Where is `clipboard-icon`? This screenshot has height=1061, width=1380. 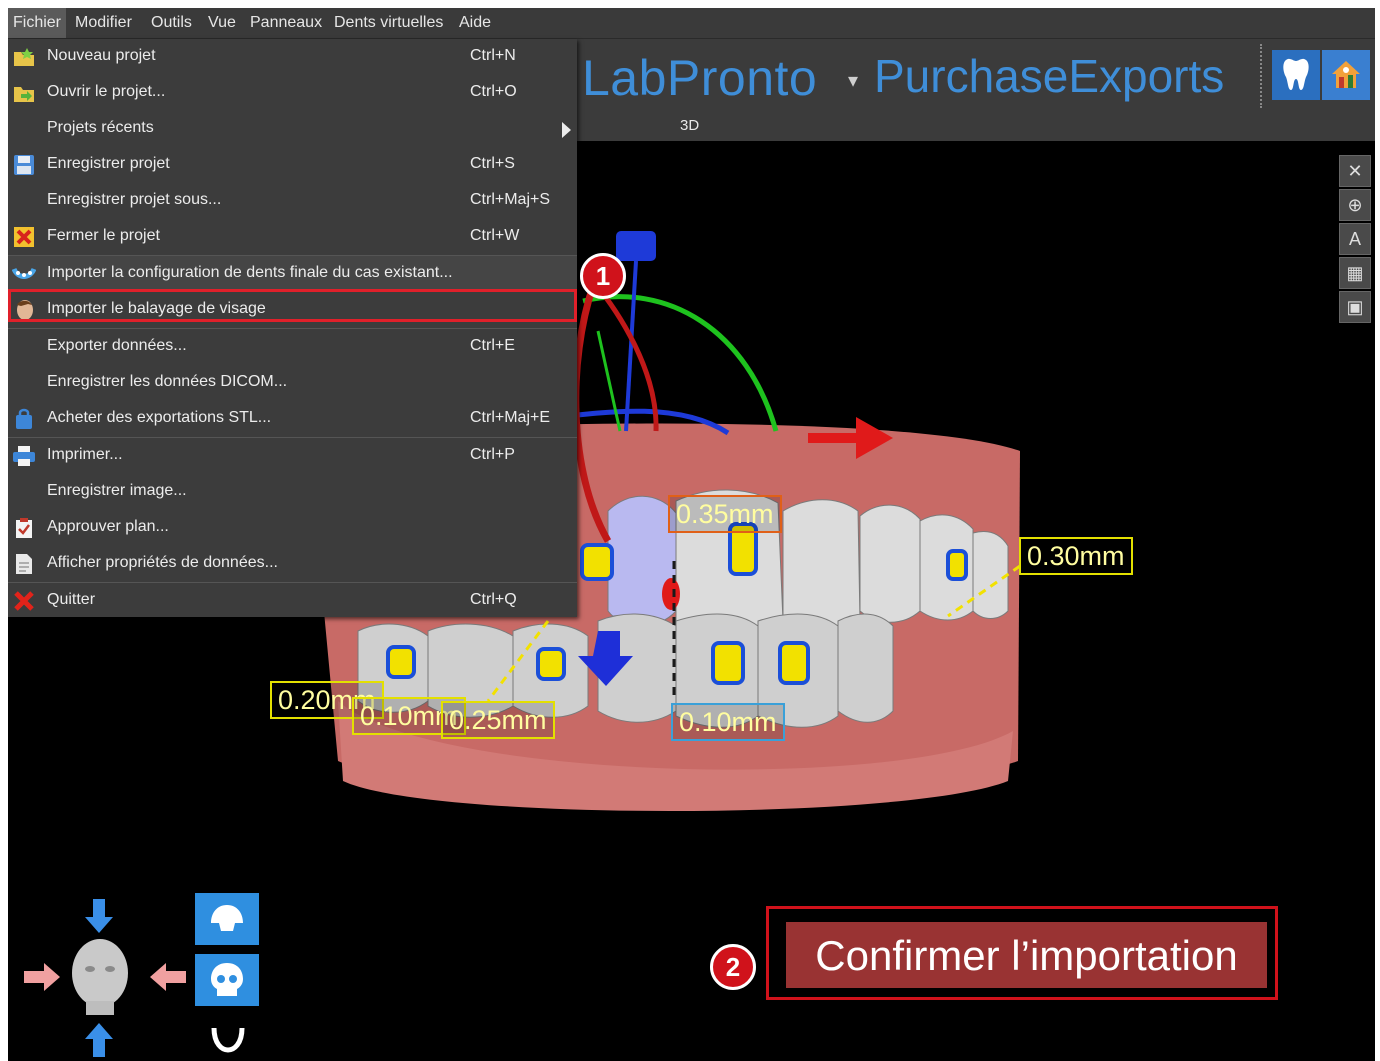
clipboard-icon is located at coordinates (24, 528).